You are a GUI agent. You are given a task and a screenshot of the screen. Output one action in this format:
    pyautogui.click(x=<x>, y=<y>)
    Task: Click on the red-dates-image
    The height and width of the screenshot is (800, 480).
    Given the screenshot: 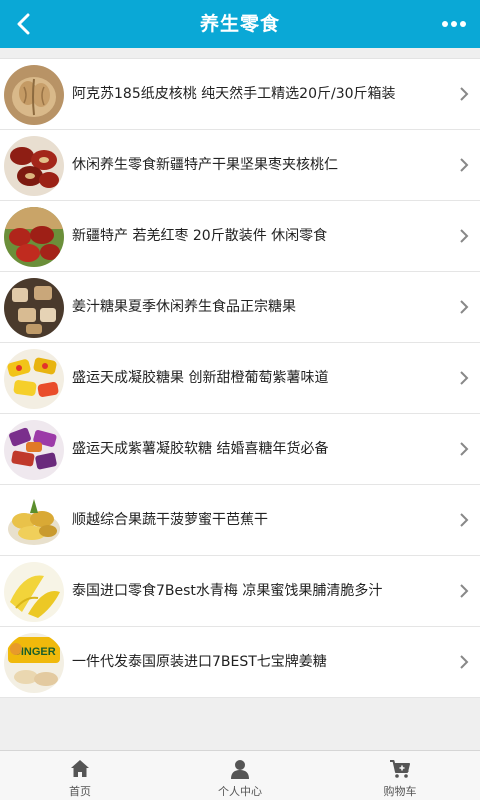 What is the action you would take?
    pyautogui.click(x=34, y=237)
    